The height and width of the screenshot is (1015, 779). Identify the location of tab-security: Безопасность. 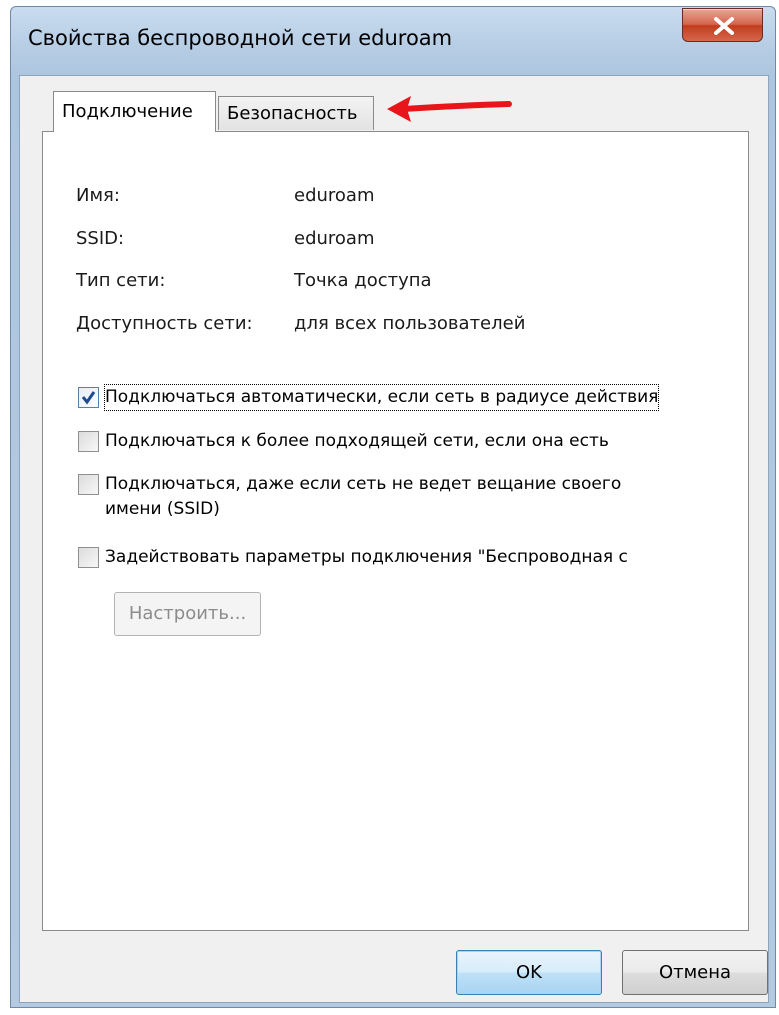
(296, 113).